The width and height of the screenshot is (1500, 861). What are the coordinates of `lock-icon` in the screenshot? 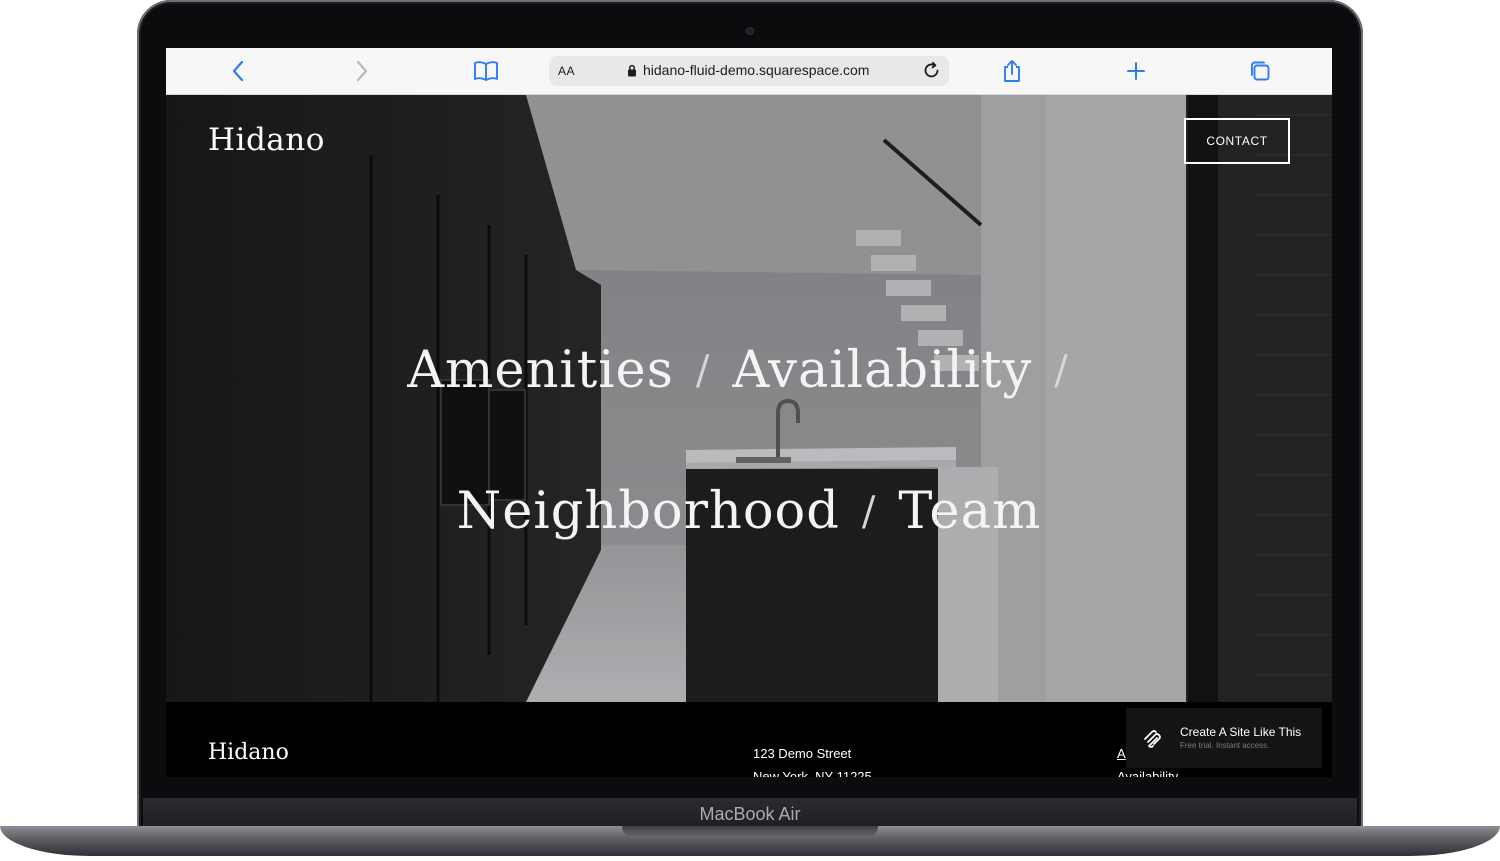 It's located at (632, 70).